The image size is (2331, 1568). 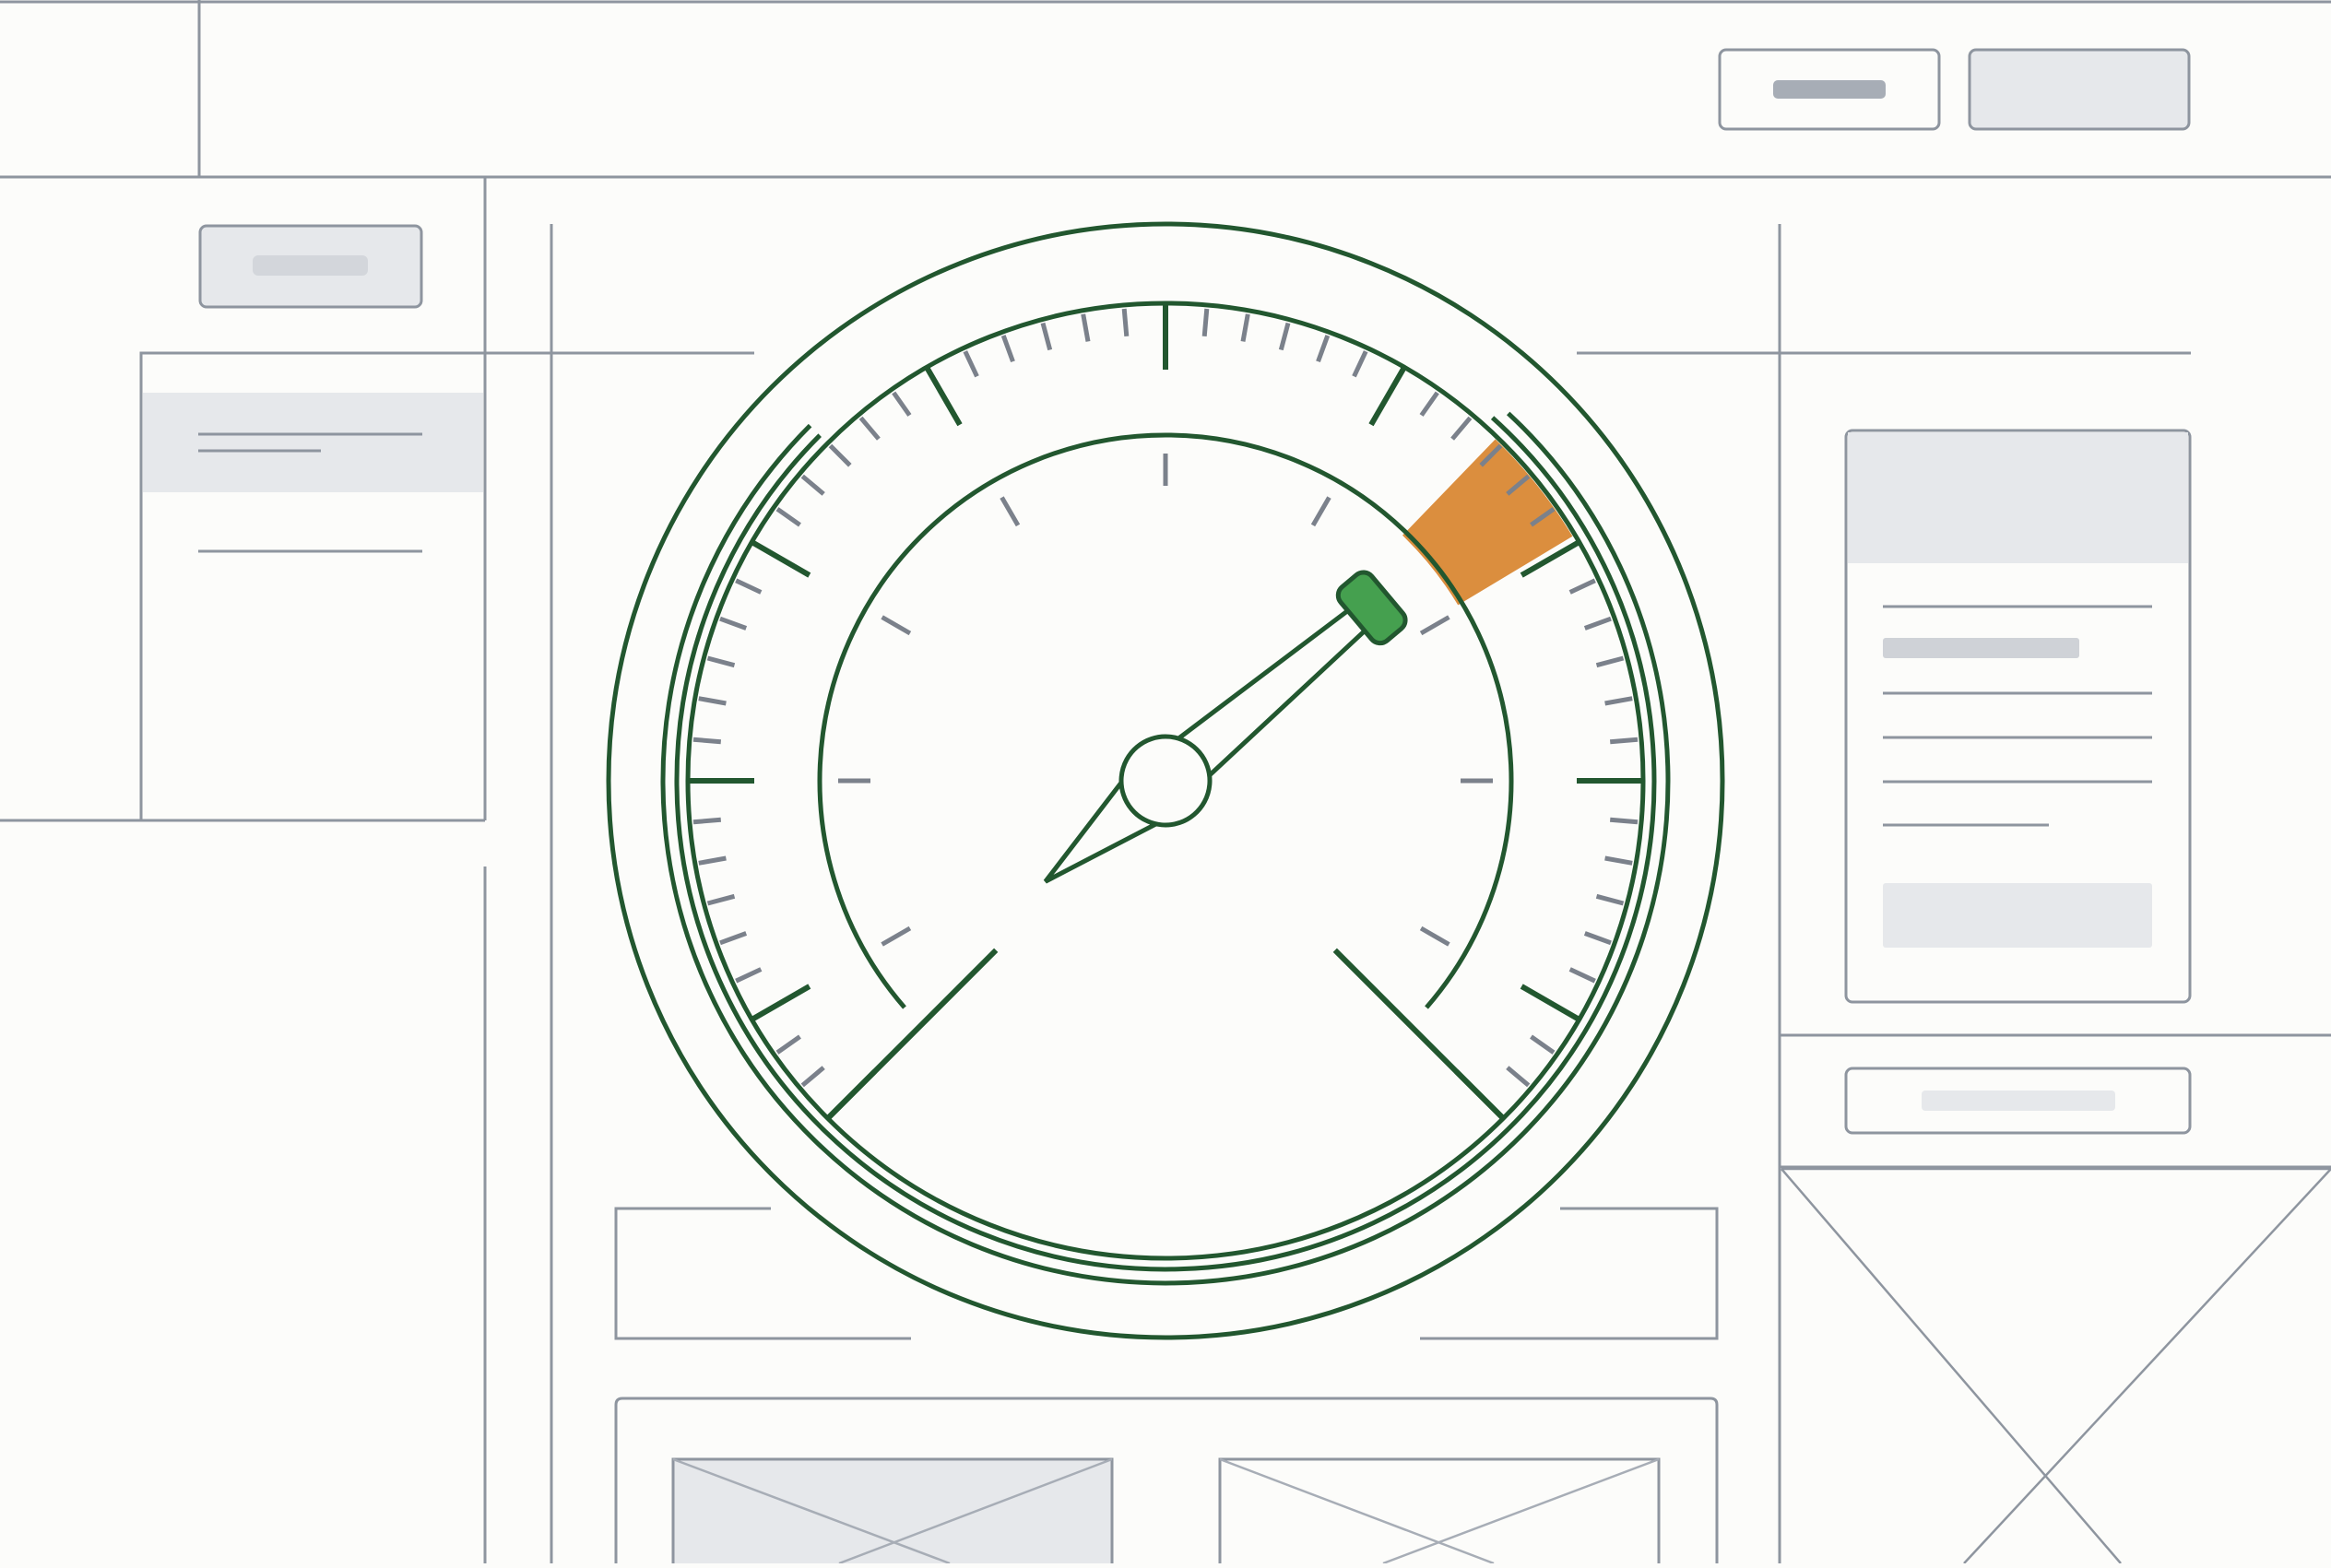 What do you see at coordinates (313, 443) in the screenshot?
I see `sidebar-card-selected-row` at bounding box center [313, 443].